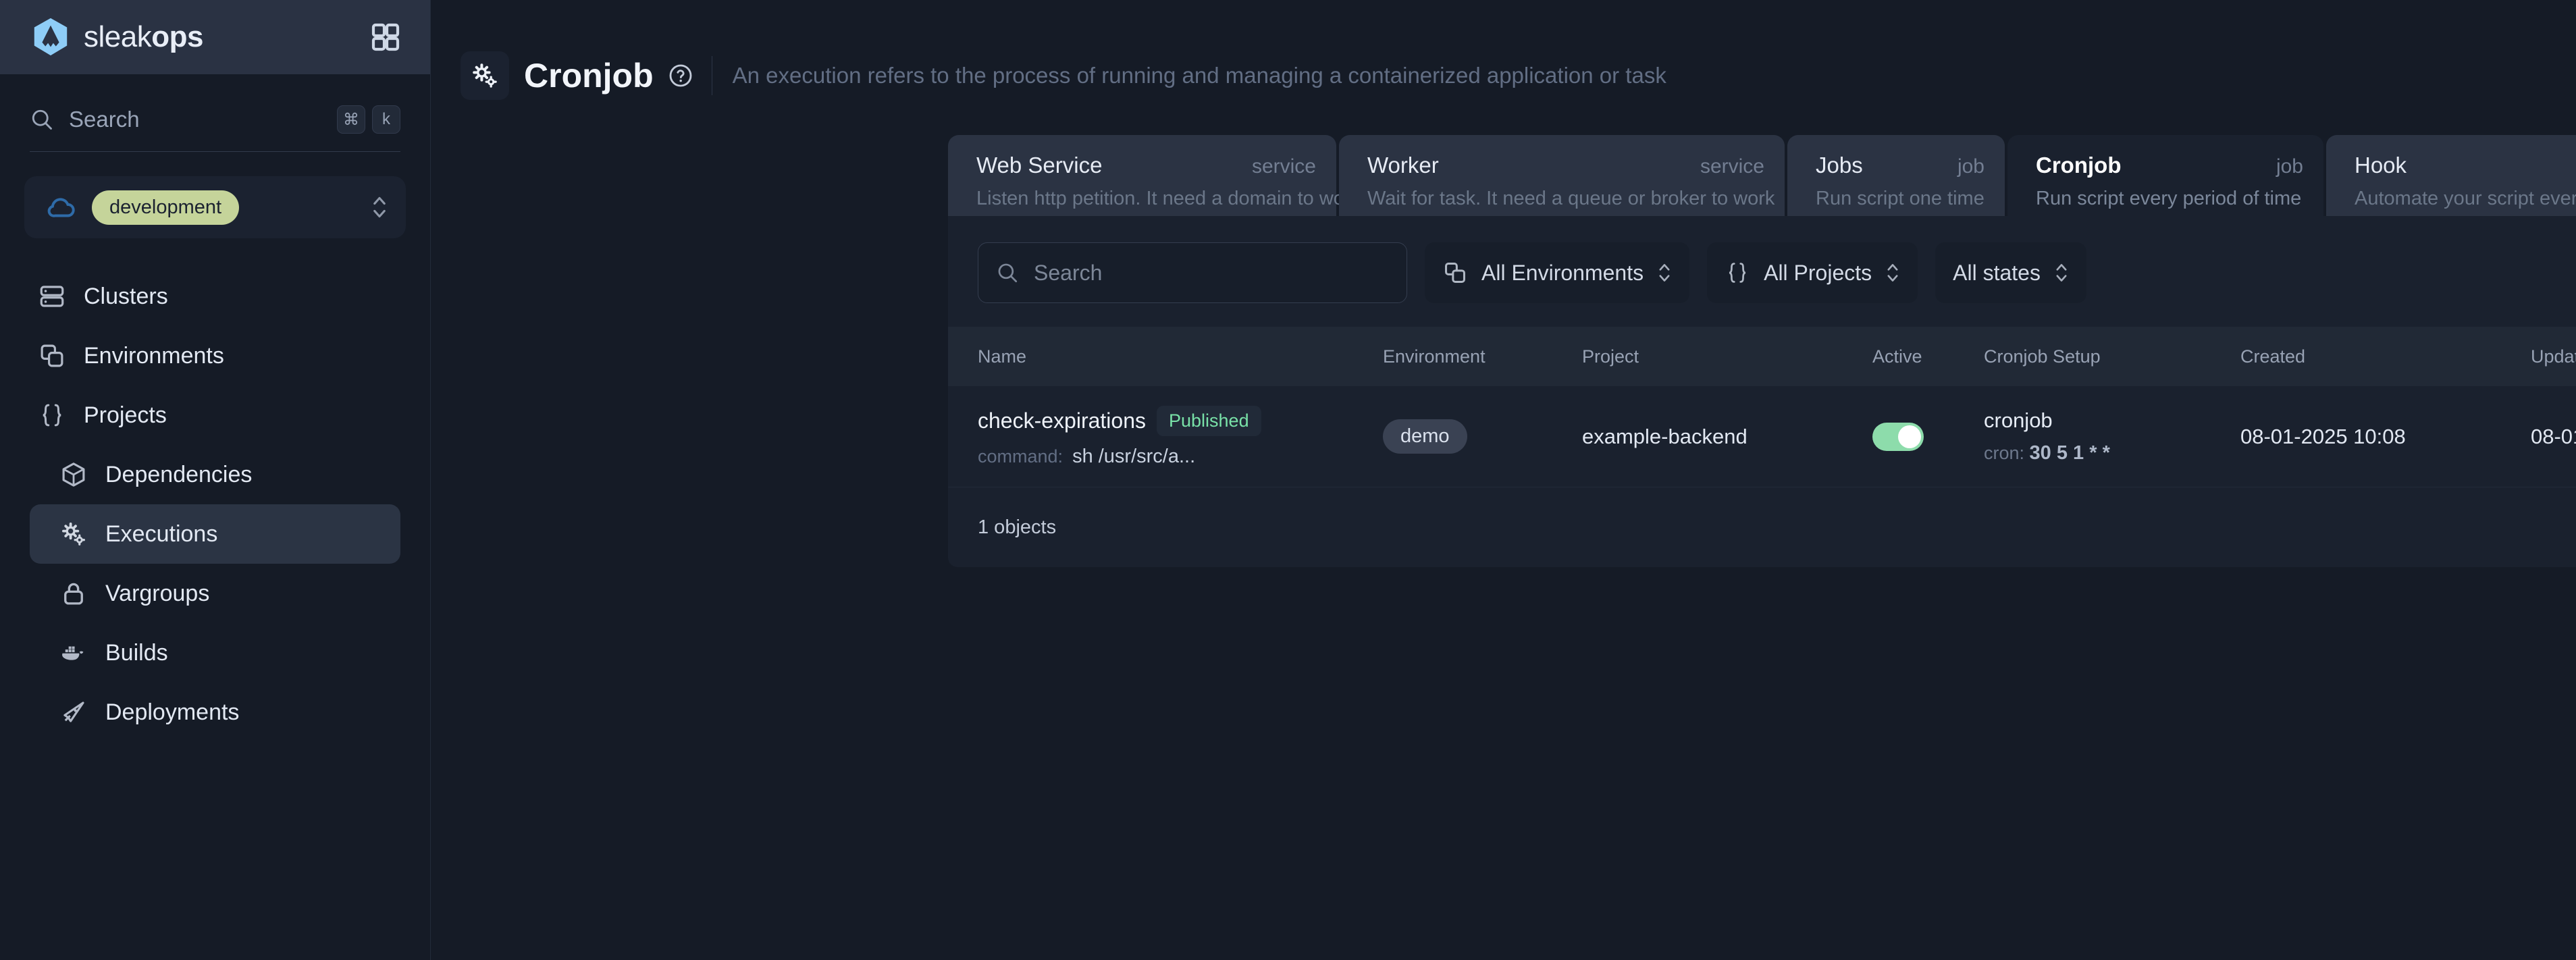  Describe the element at coordinates (2005, 453) in the screenshot. I see `cron-label: cron:` at that location.